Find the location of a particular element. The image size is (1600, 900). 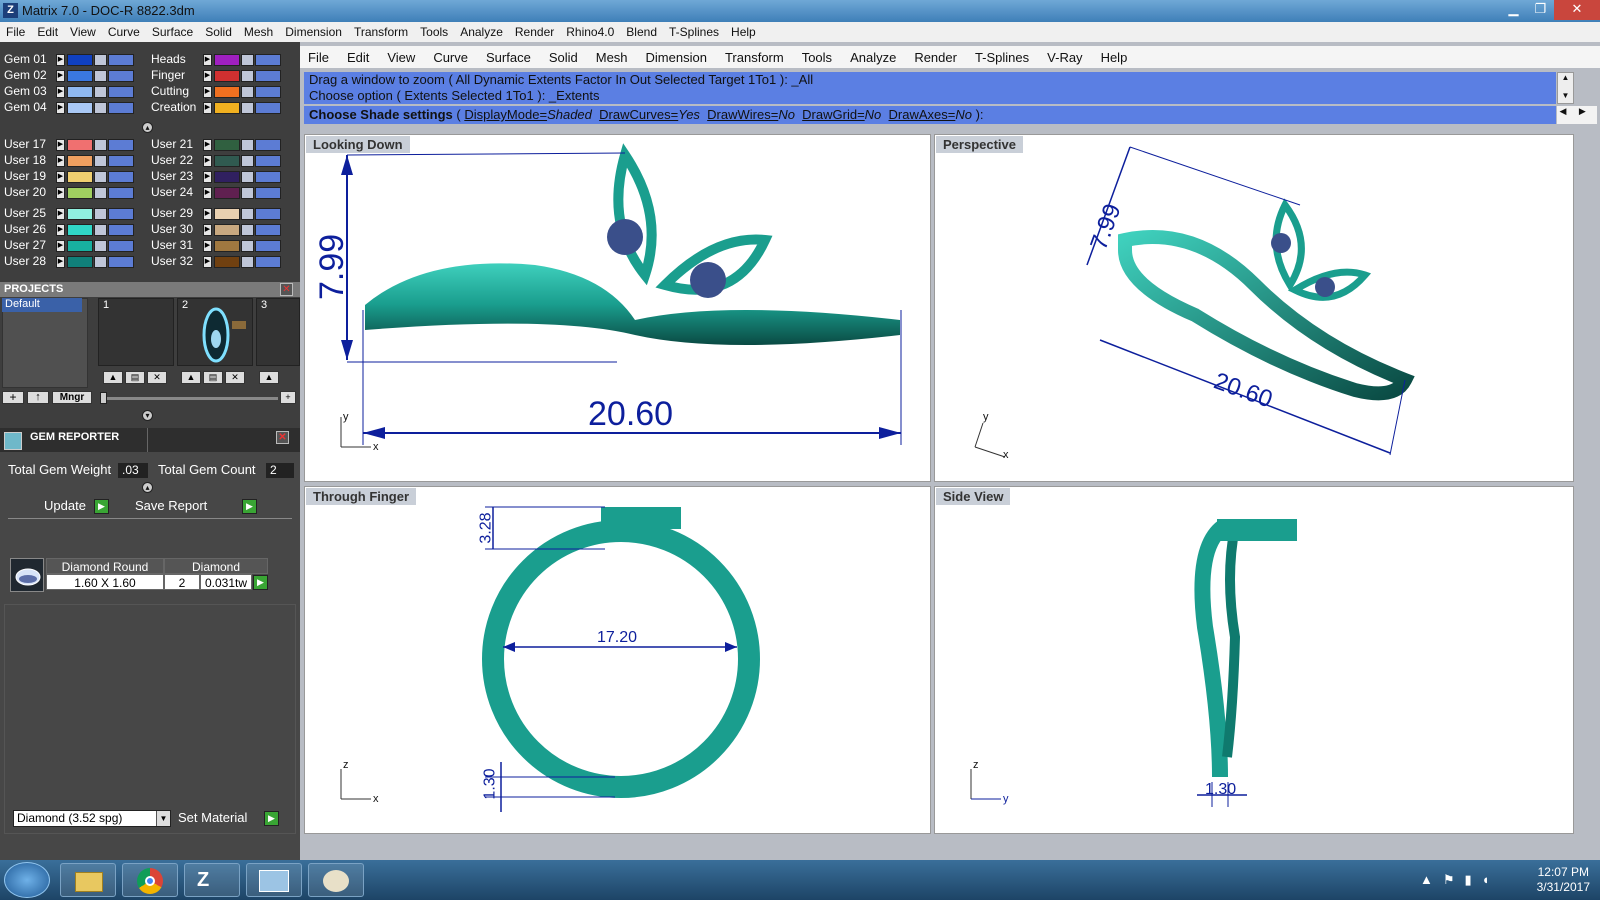

layer-row: Cutting ▶ is located at coordinates (219, 91).